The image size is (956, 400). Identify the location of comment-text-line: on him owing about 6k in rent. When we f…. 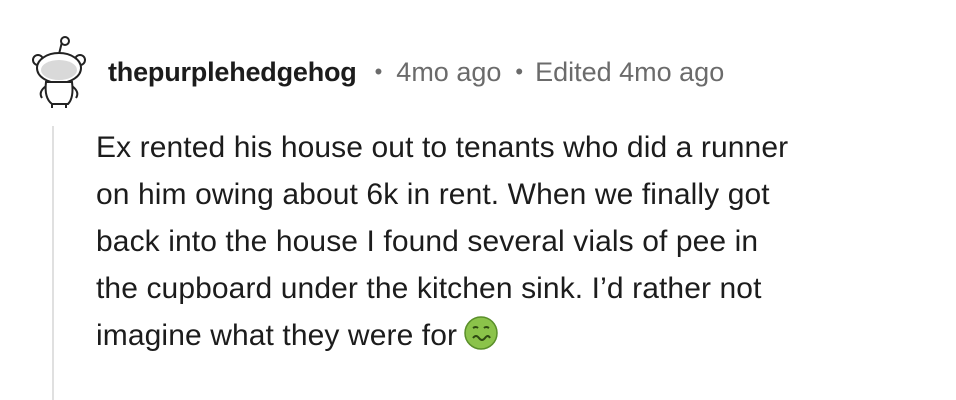
(433, 194).